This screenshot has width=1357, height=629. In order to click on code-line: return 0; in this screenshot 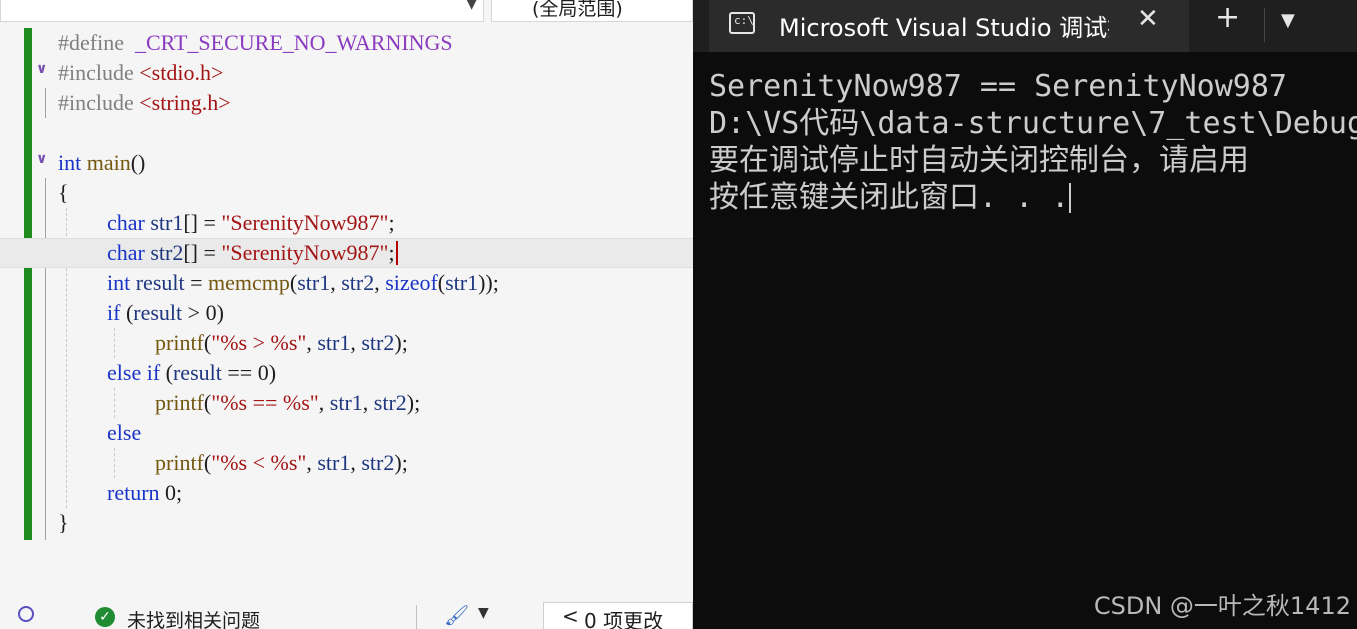, I will do `click(346, 493)`.